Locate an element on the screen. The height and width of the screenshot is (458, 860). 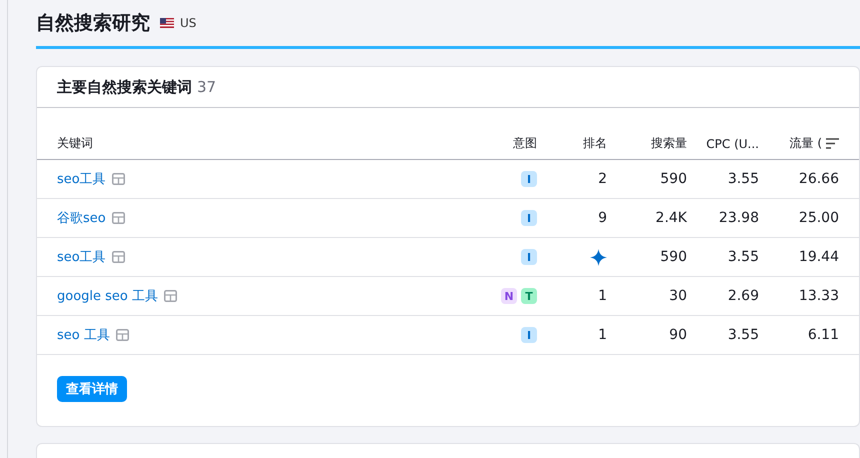
traffic-cell-text: 13.33 is located at coordinates (818, 296).